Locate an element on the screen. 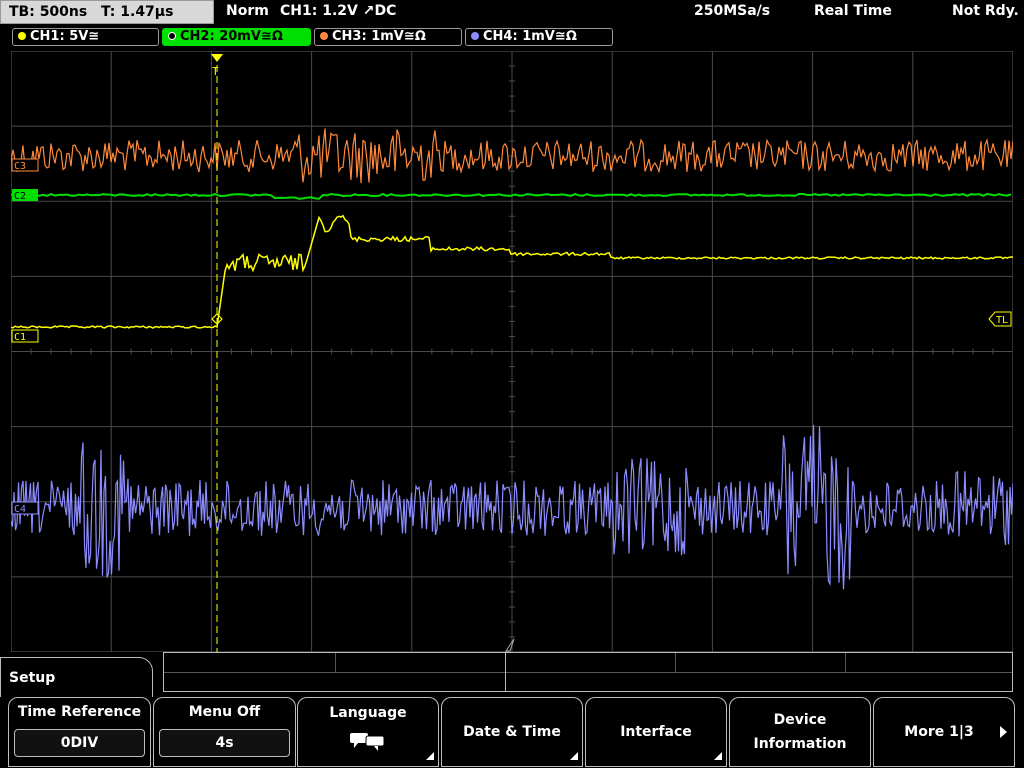 The image size is (1024, 768). interface-softkey: Interface is located at coordinates (656, 732).